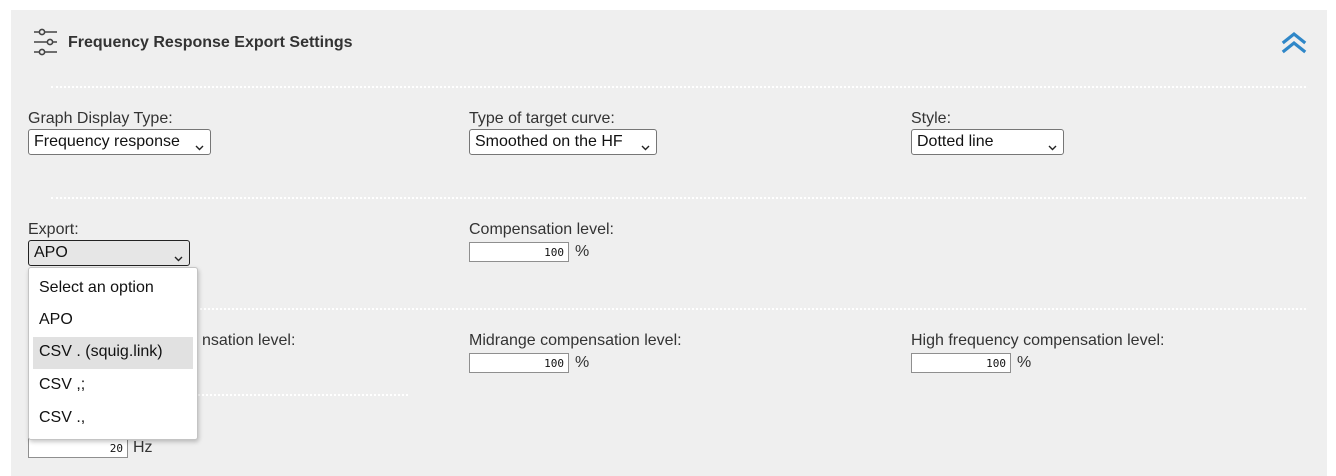 This screenshot has height=476, width=1336. Describe the element at coordinates (46, 44) in the screenshot. I see `sliders-icon` at that location.